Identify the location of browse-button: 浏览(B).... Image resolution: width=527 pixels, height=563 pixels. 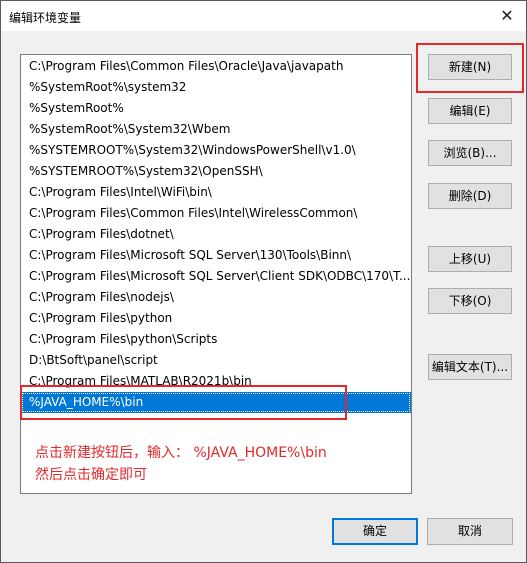
(470, 153).